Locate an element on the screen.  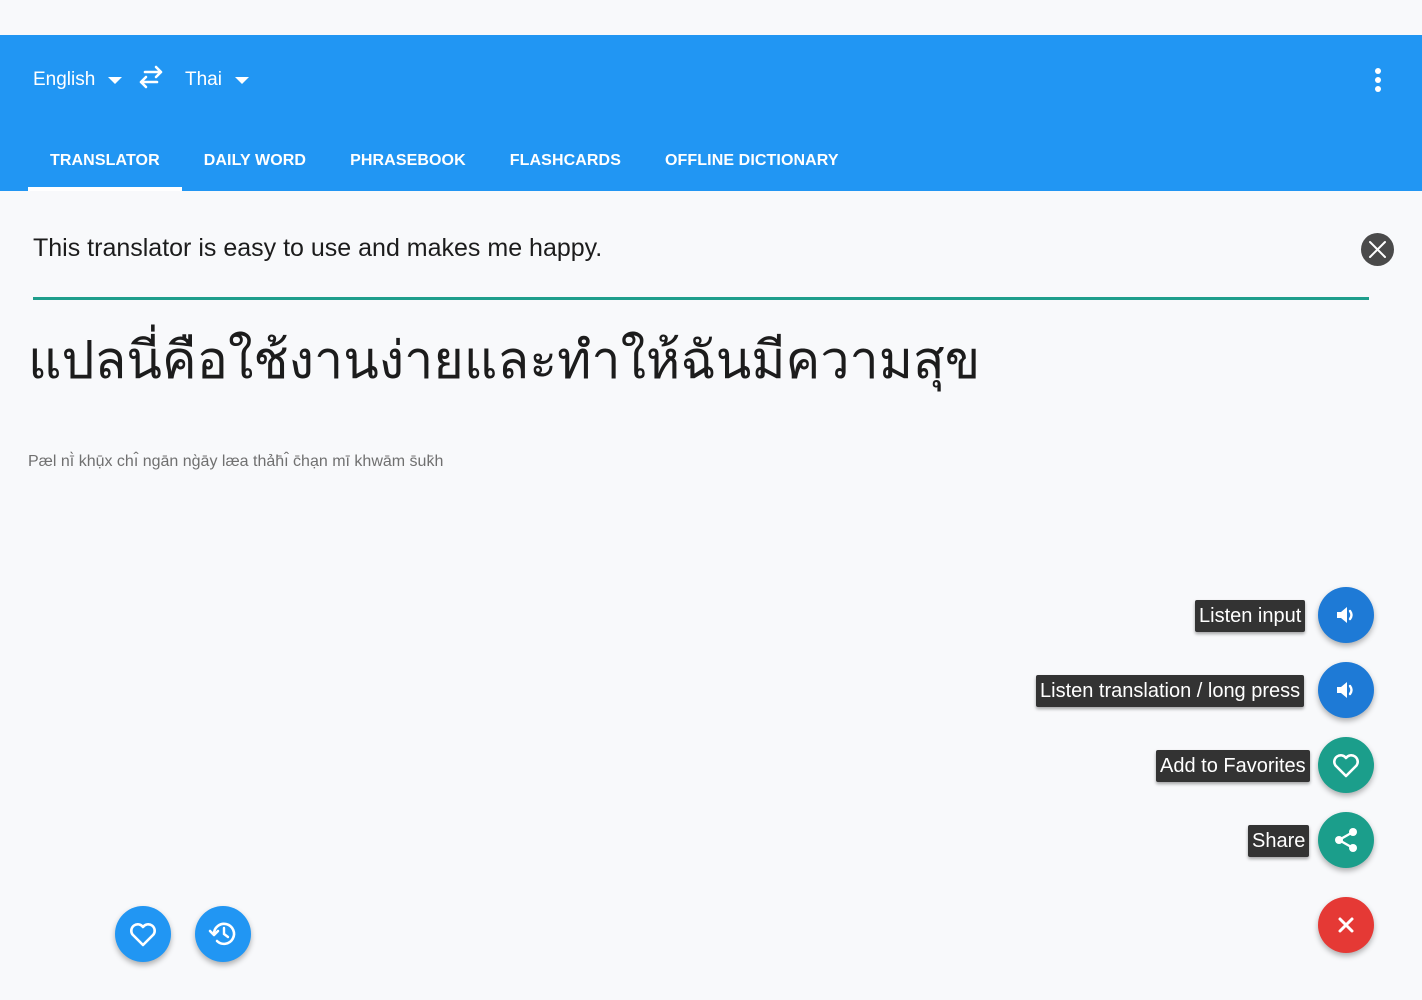
listen-translation-button is located at coordinates (1346, 690).